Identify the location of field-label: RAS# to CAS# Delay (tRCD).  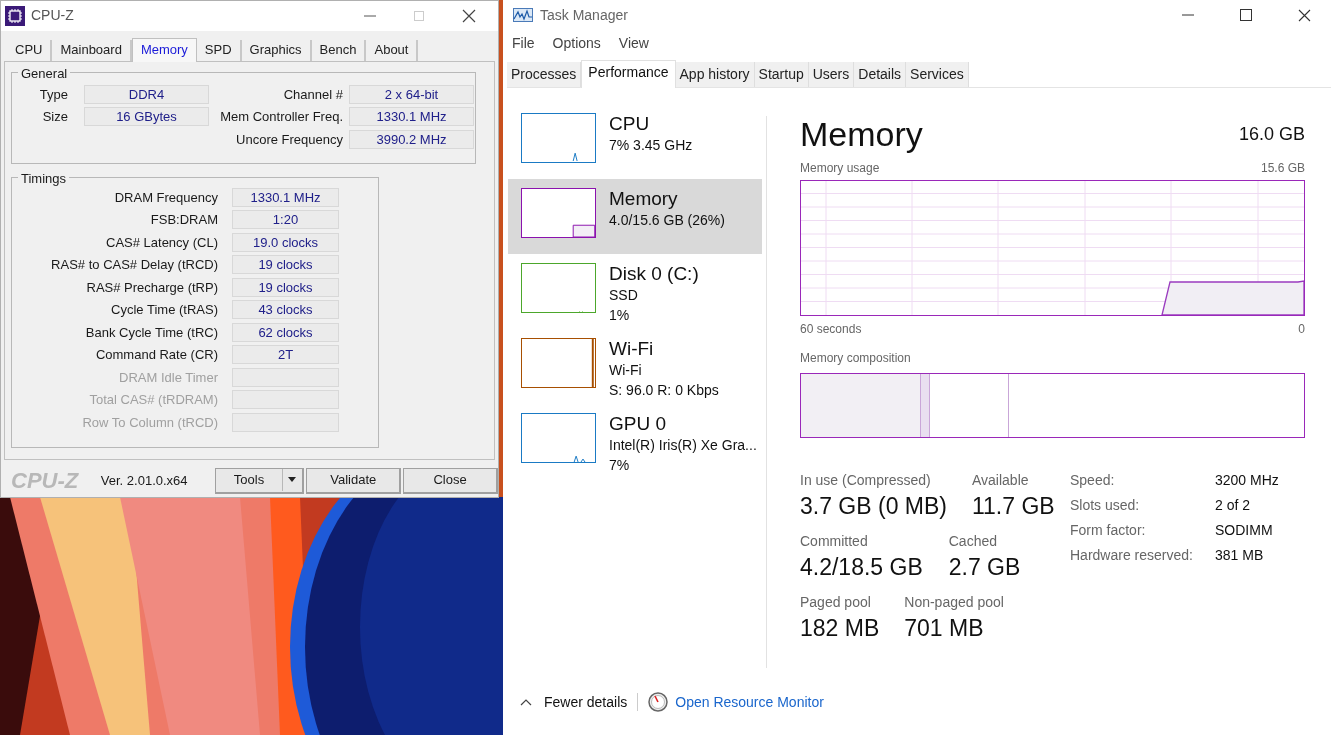
(134, 265).